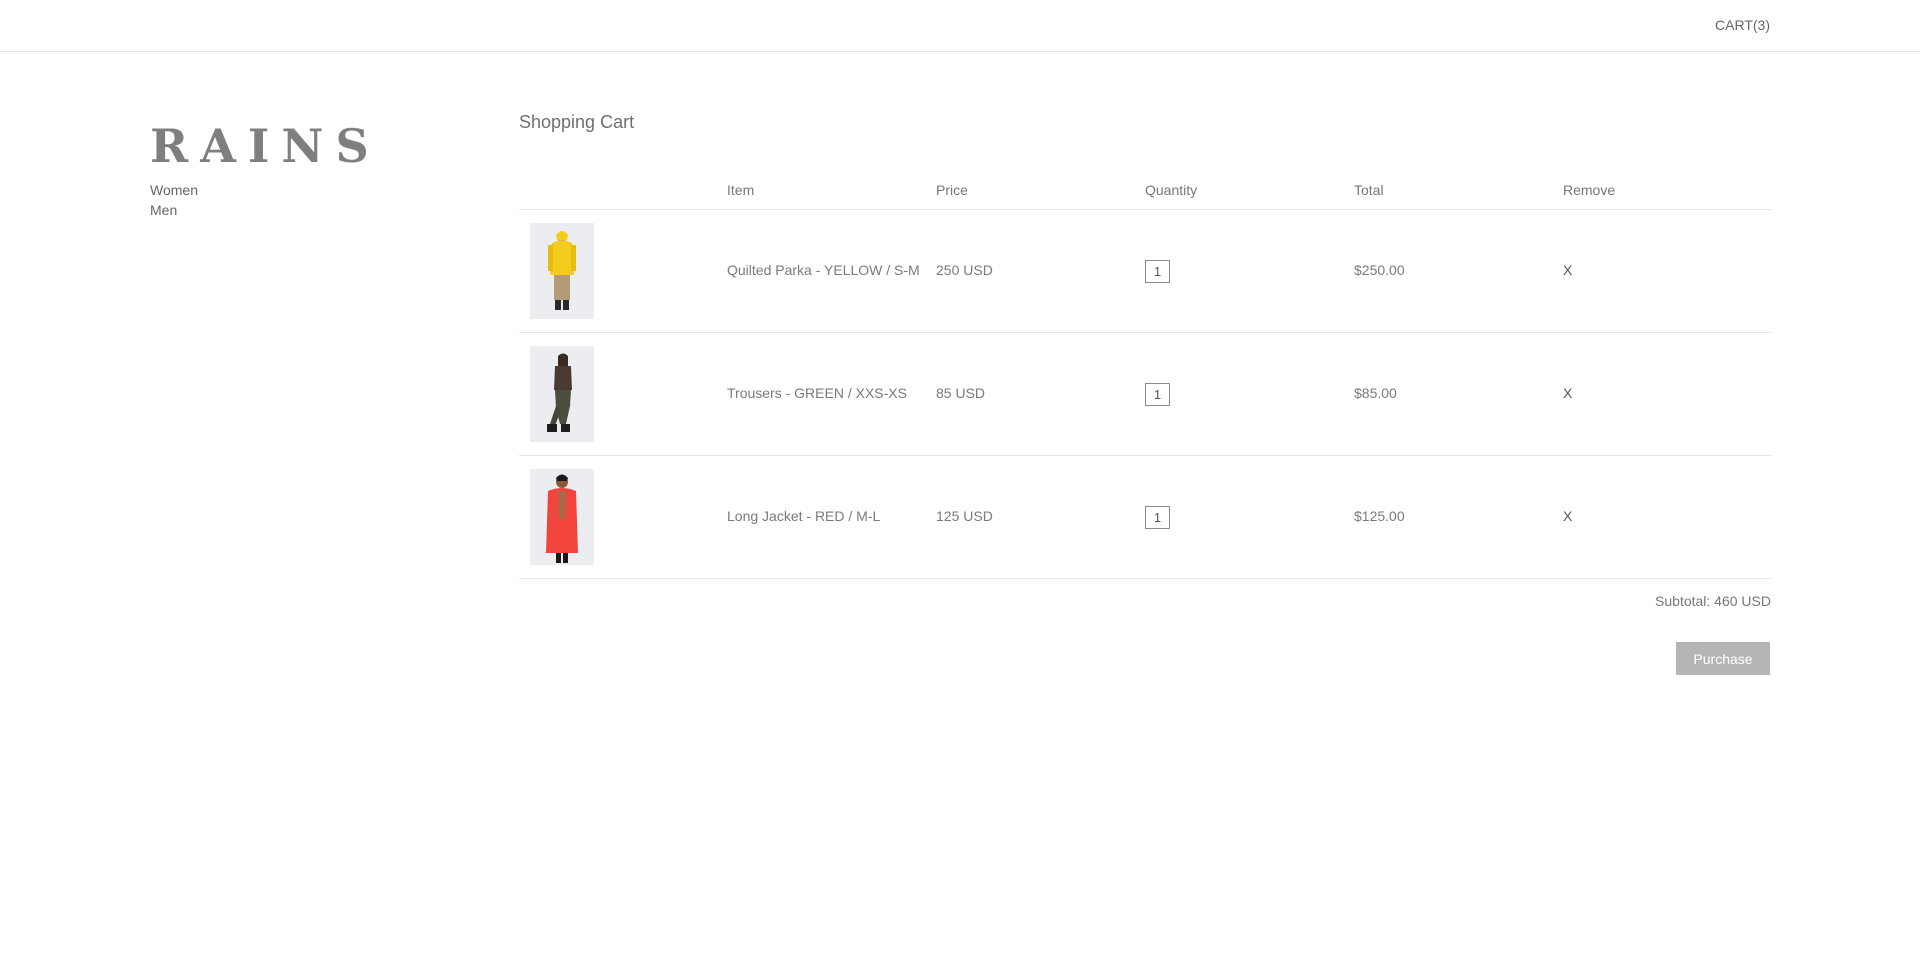 This screenshot has width=1920, height=964. I want to click on item-price: 250 USD, so click(964, 270).